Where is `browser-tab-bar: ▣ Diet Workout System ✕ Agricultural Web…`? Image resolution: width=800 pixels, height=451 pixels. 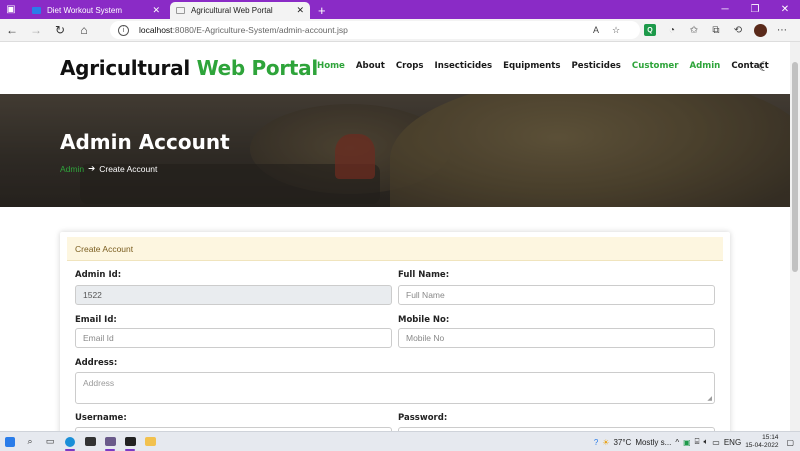 browser-tab-bar: ▣ Diet Workout System ✕ Agricultural Web… is located at coordinates (400, 9).